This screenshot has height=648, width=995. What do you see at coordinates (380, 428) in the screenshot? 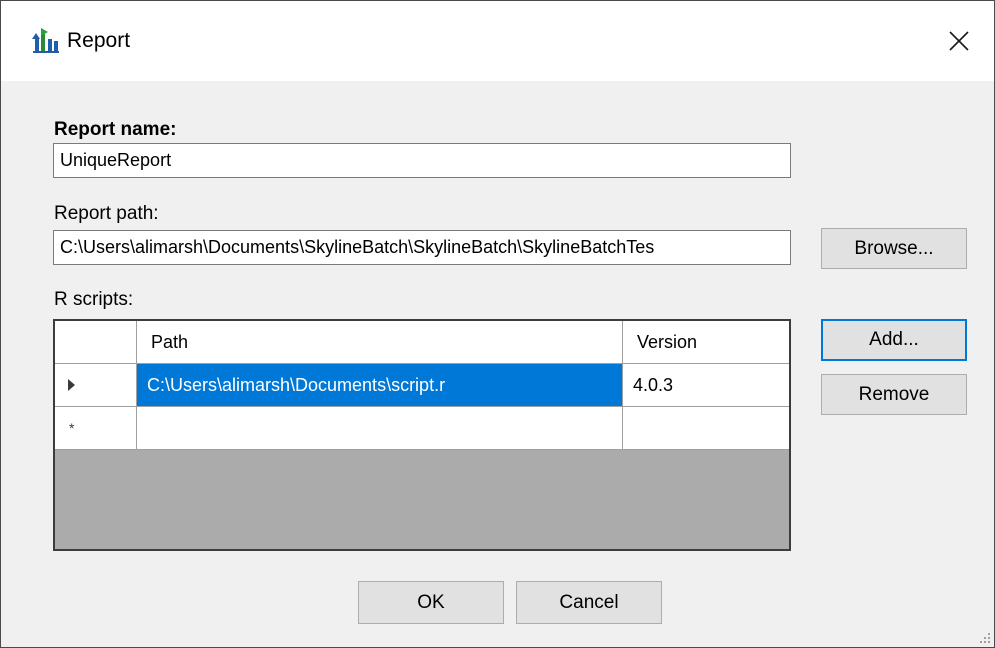
I see `path-cell` at bounding box center [380, 428].